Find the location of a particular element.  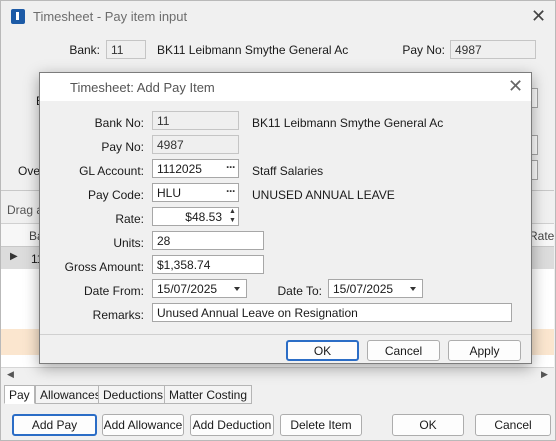

bank-no-field: 11 is located at coordinates (195, 120).